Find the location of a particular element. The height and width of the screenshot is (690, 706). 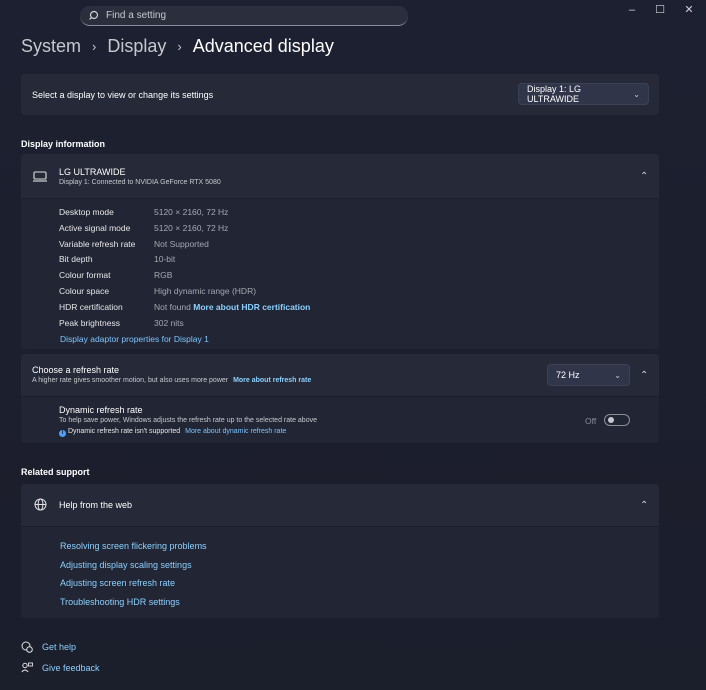

dynamic-refresh-title: Dynamic refresh rate is located at coordinates (101, 410).